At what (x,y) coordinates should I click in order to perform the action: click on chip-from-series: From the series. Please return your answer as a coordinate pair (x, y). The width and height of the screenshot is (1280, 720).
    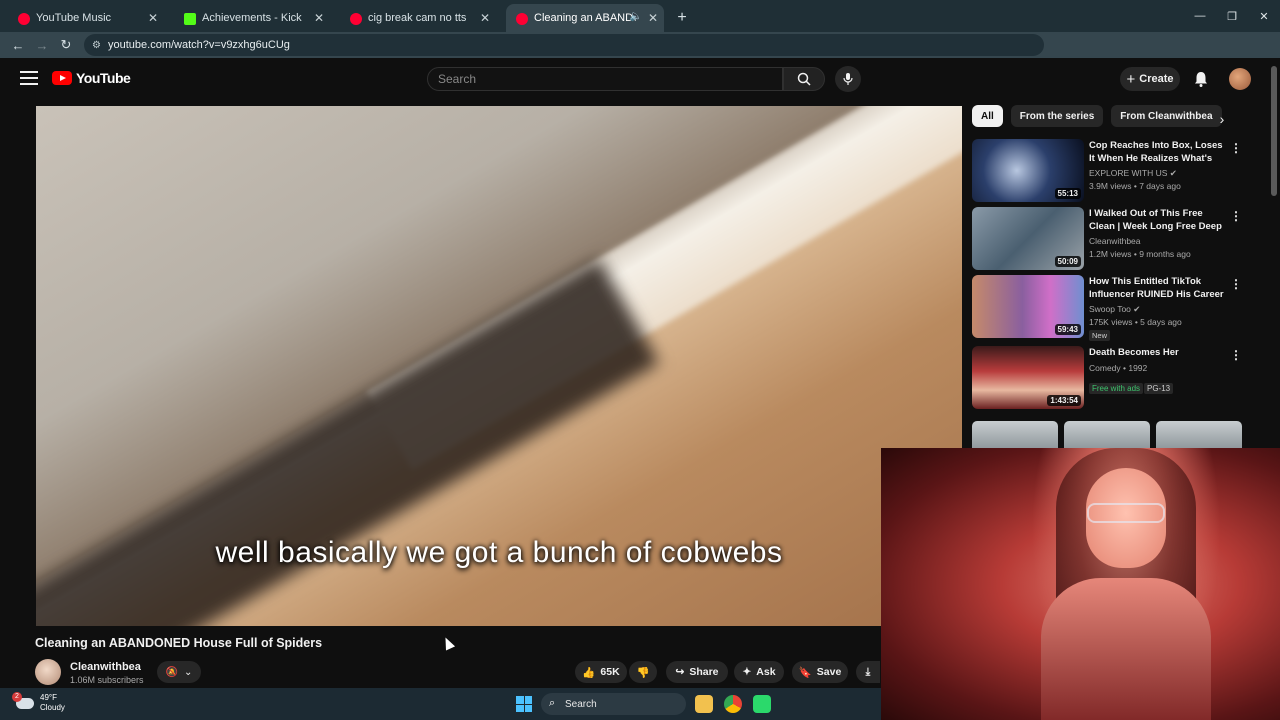
    Looking at the image, I should click on (1057, 116).